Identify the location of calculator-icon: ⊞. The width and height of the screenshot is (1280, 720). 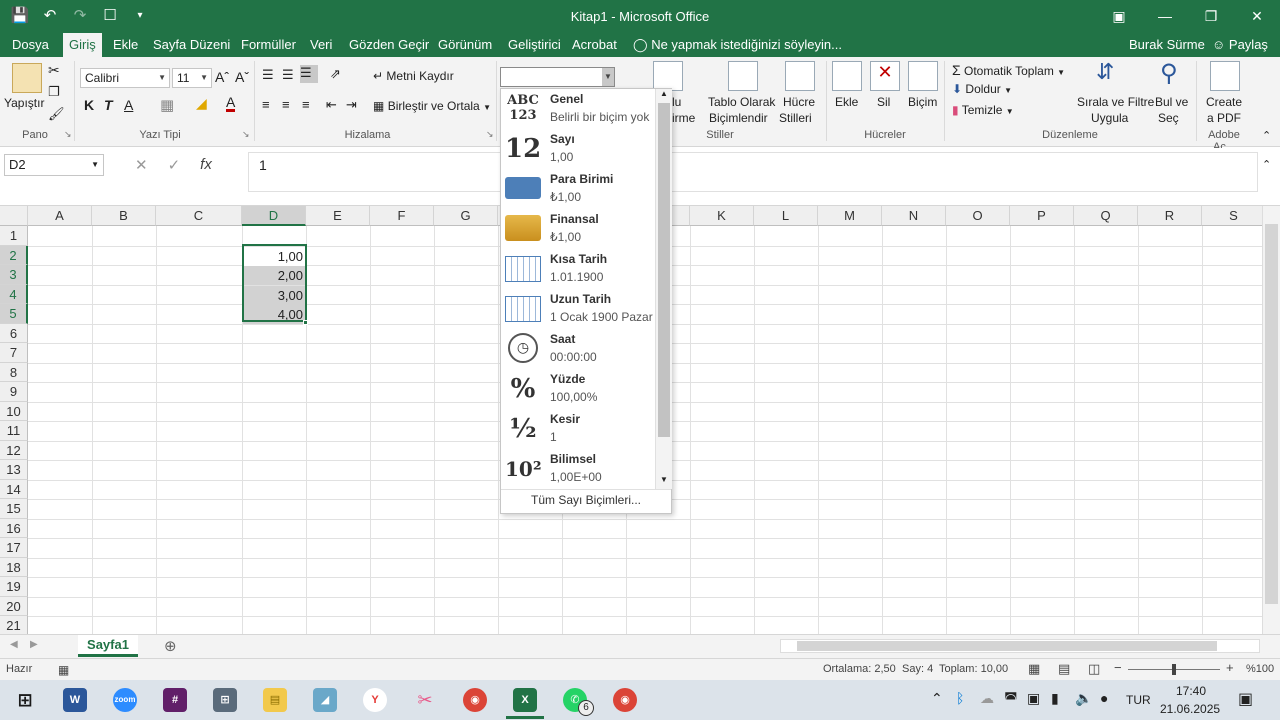
(225, 700).